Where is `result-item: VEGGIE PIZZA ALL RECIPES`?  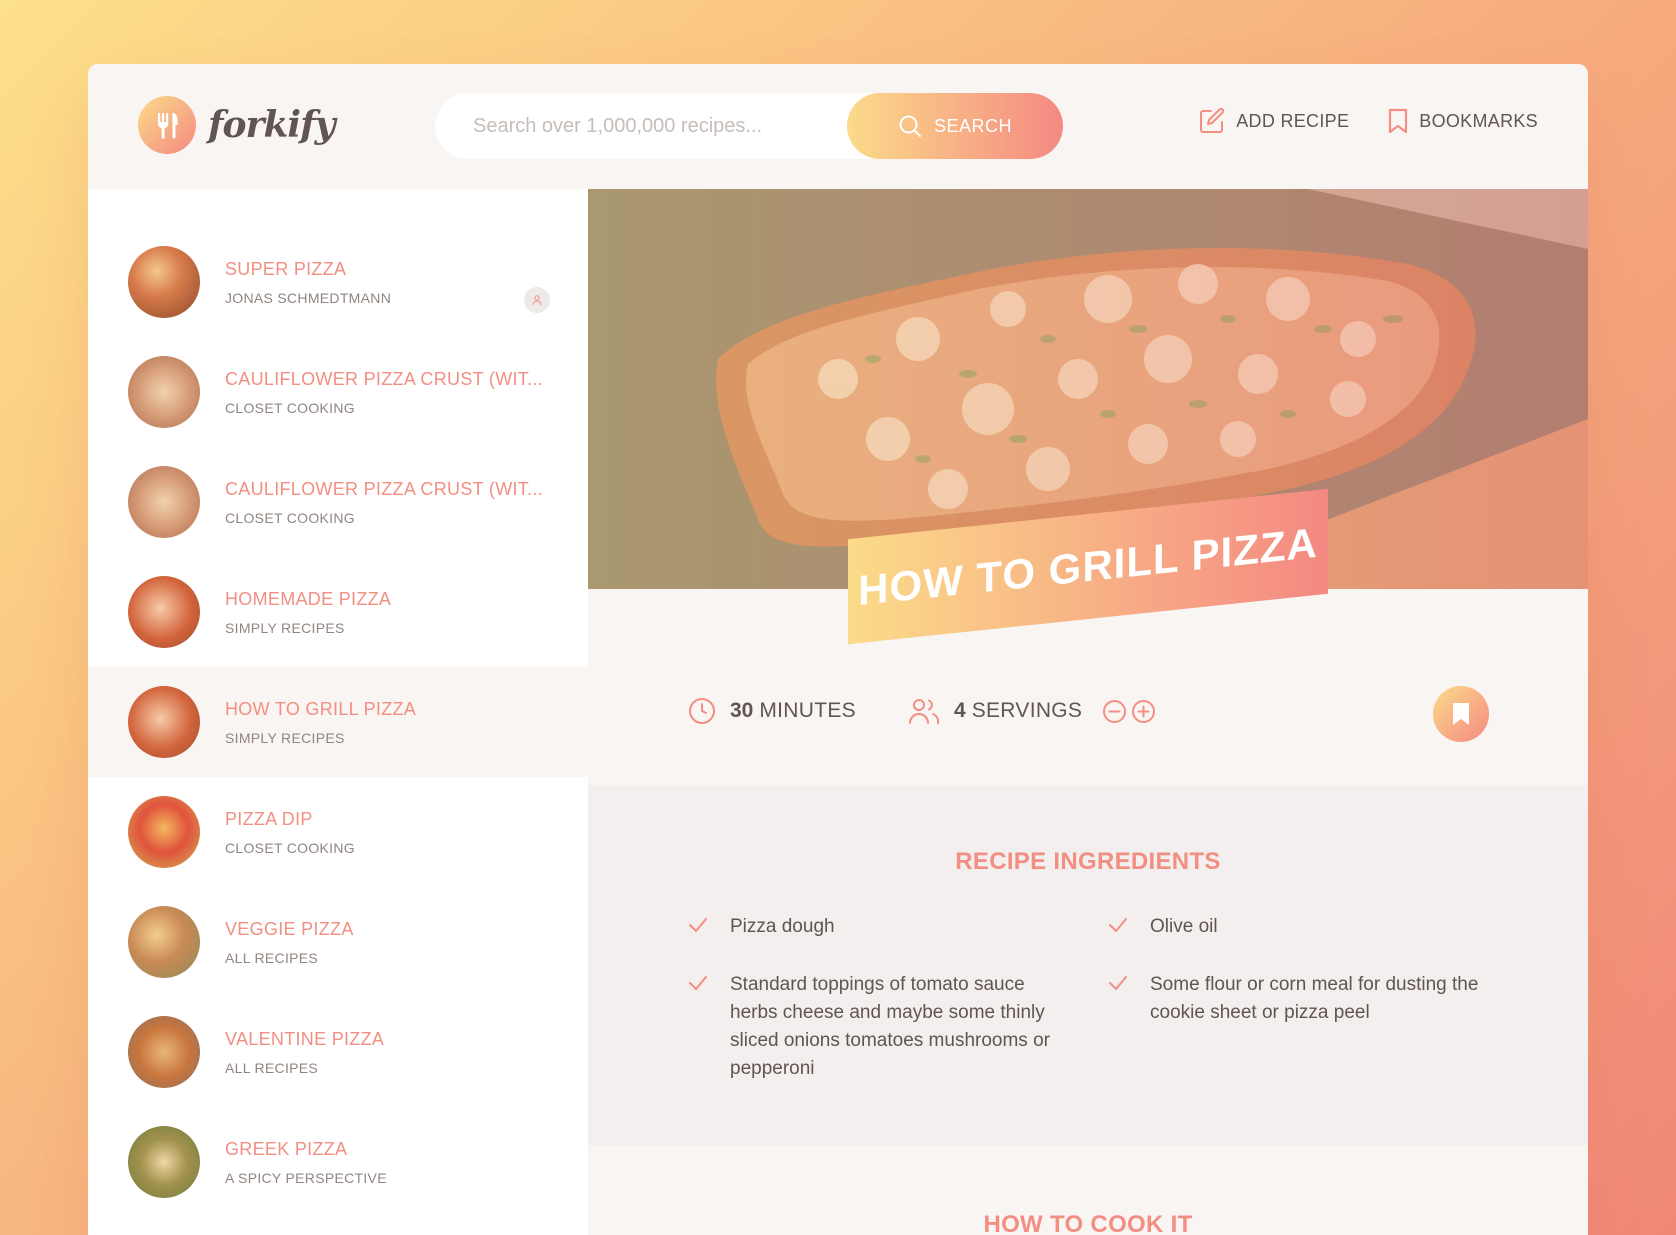 result-item: VEGGIE PIZZA ALL RECIPES is located at coordinates (338, 942).